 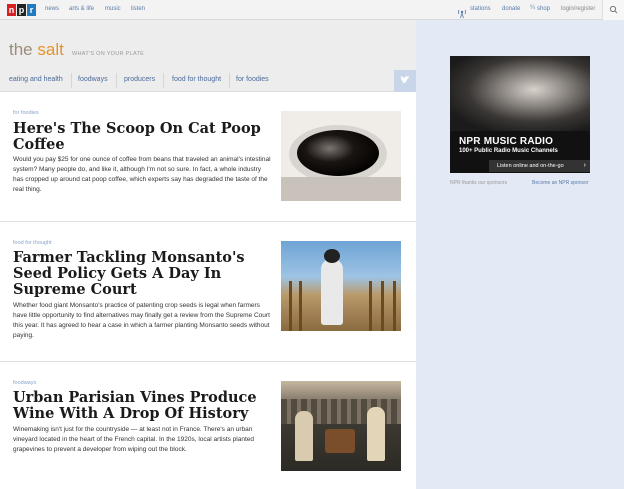 I want to click on search-button, so click(x=613, y=10).